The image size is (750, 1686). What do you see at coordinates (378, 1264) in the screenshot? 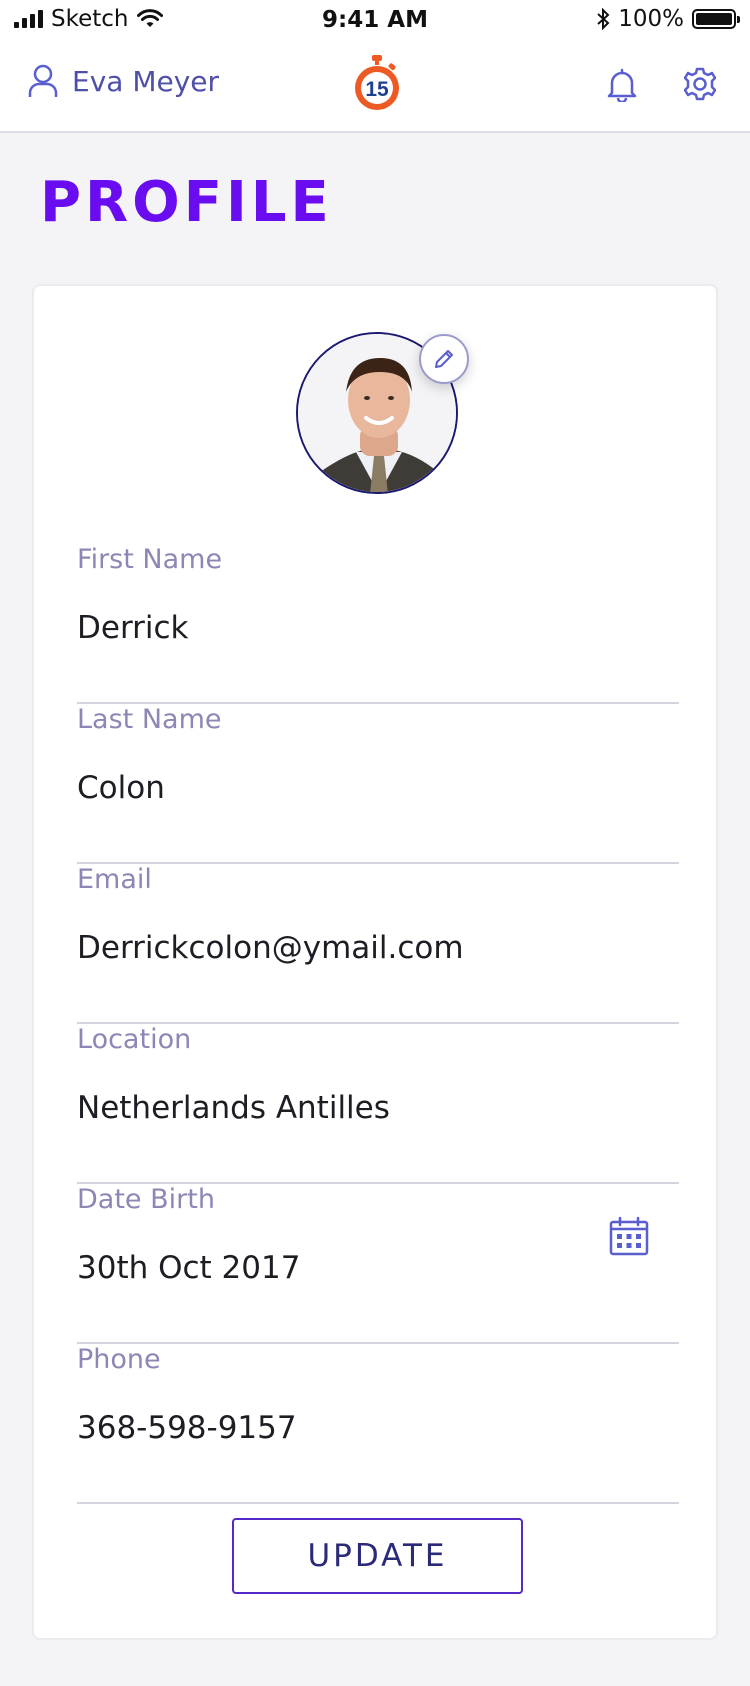
I see `date-birth-field: Date Birth 30th Oct 2017` at bounding box center [378, 1264].